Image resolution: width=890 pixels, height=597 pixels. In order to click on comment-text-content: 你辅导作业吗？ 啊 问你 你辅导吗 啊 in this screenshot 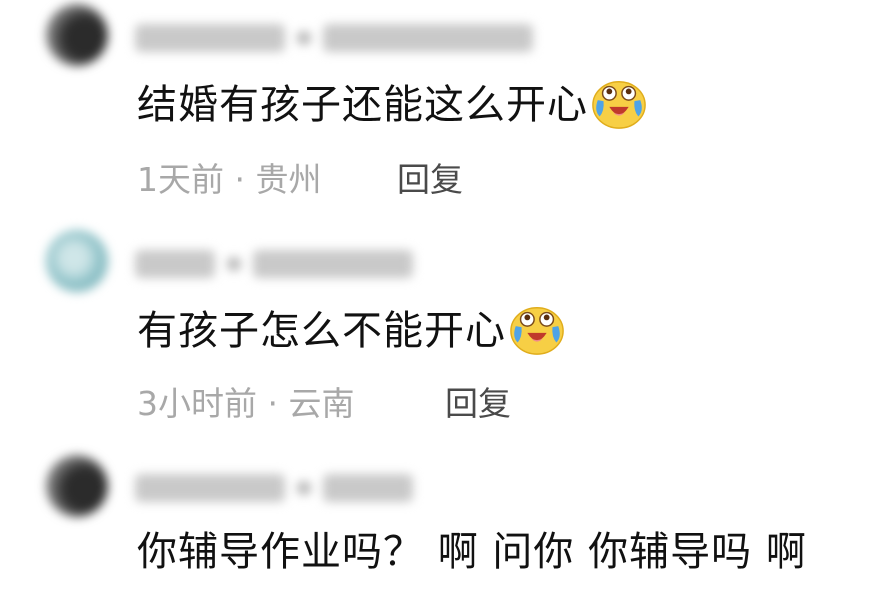, I will do `click(472, 552)`.